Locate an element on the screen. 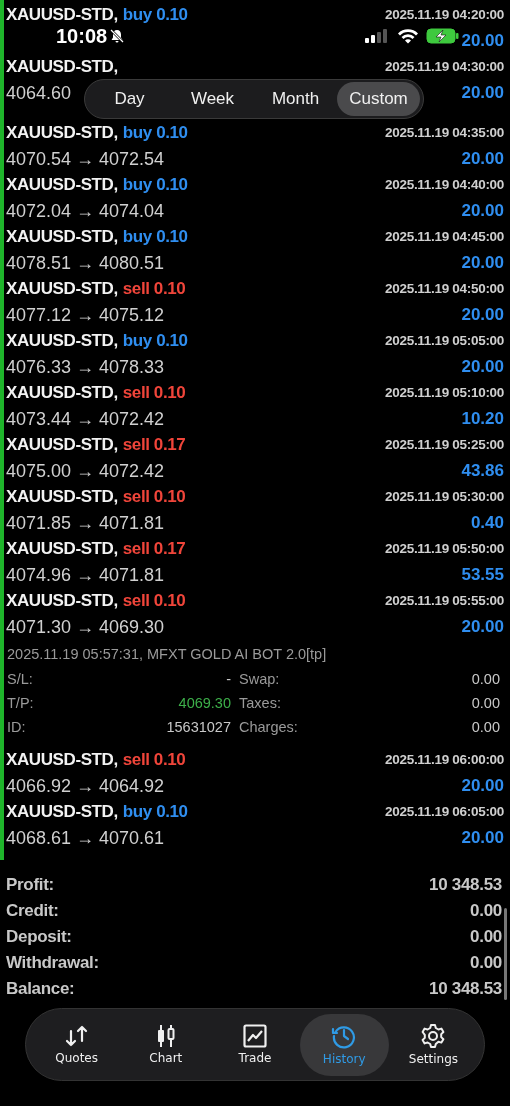  field-label: T/P: is located at coordinates (20, 703).